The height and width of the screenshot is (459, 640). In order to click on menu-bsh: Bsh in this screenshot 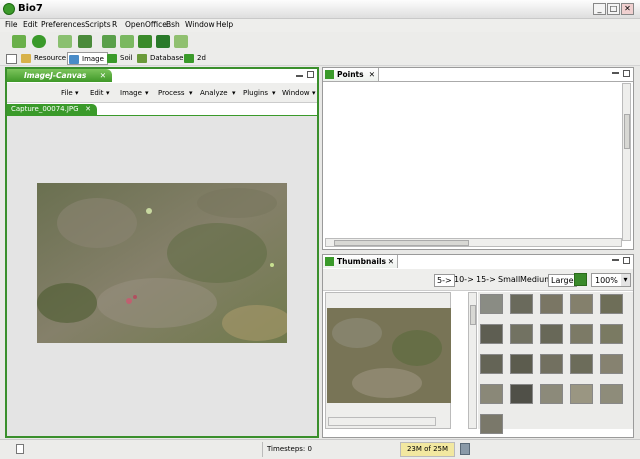, I will do `click(173, 24)`.